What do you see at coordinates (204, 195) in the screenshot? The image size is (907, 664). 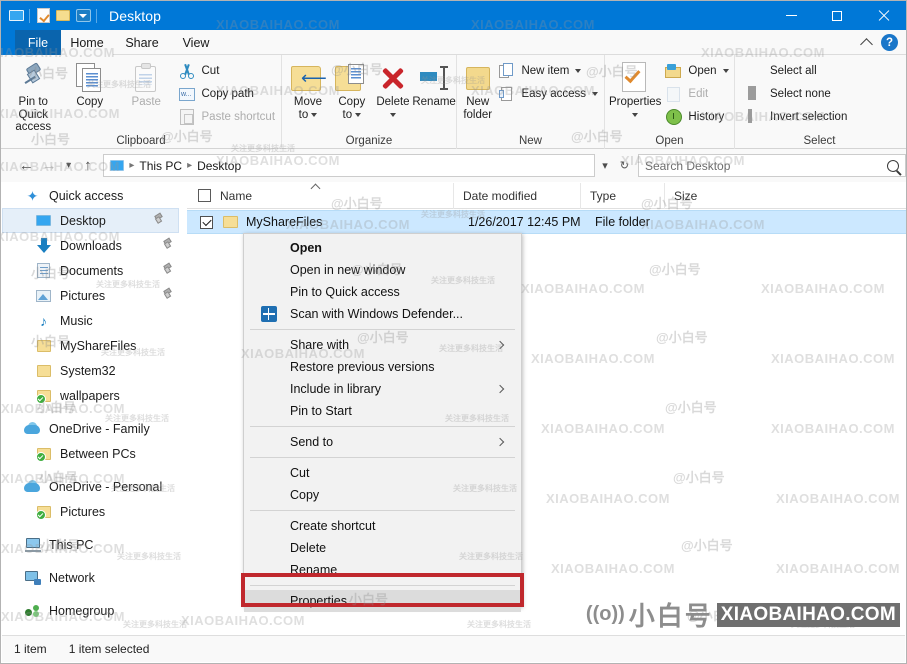 I see `select-all-checkbox` at bounding box center [204, 195].